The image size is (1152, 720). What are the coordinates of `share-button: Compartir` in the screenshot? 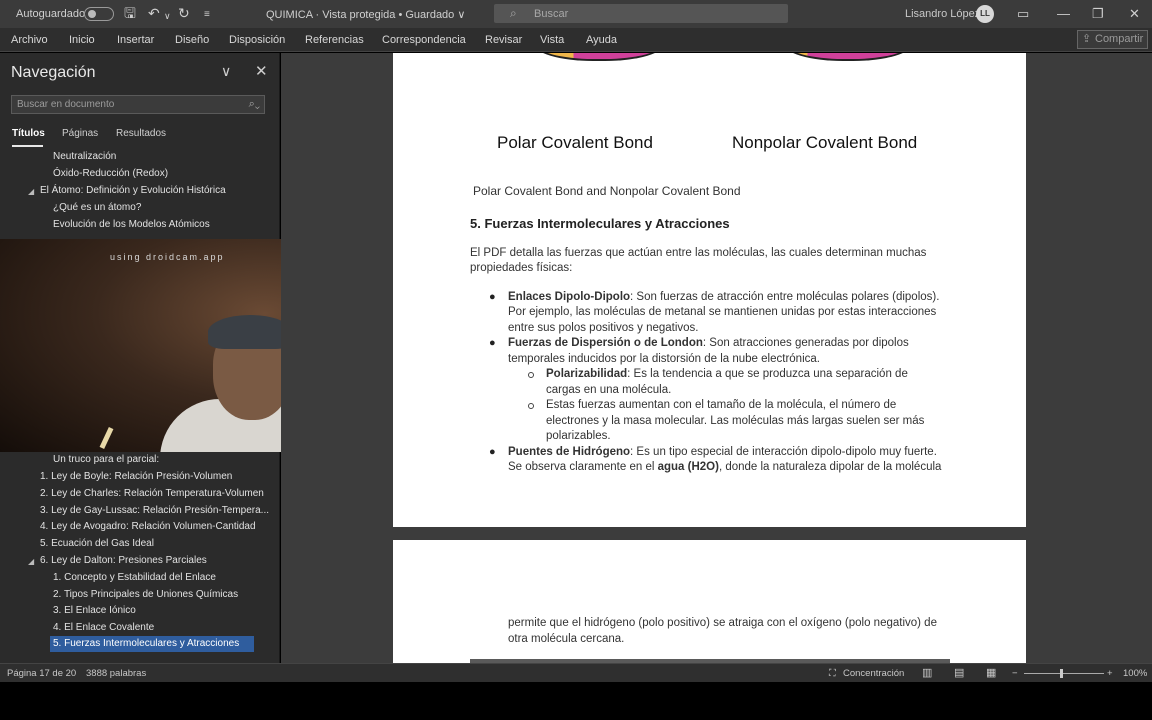 It's located at (1112, 39).